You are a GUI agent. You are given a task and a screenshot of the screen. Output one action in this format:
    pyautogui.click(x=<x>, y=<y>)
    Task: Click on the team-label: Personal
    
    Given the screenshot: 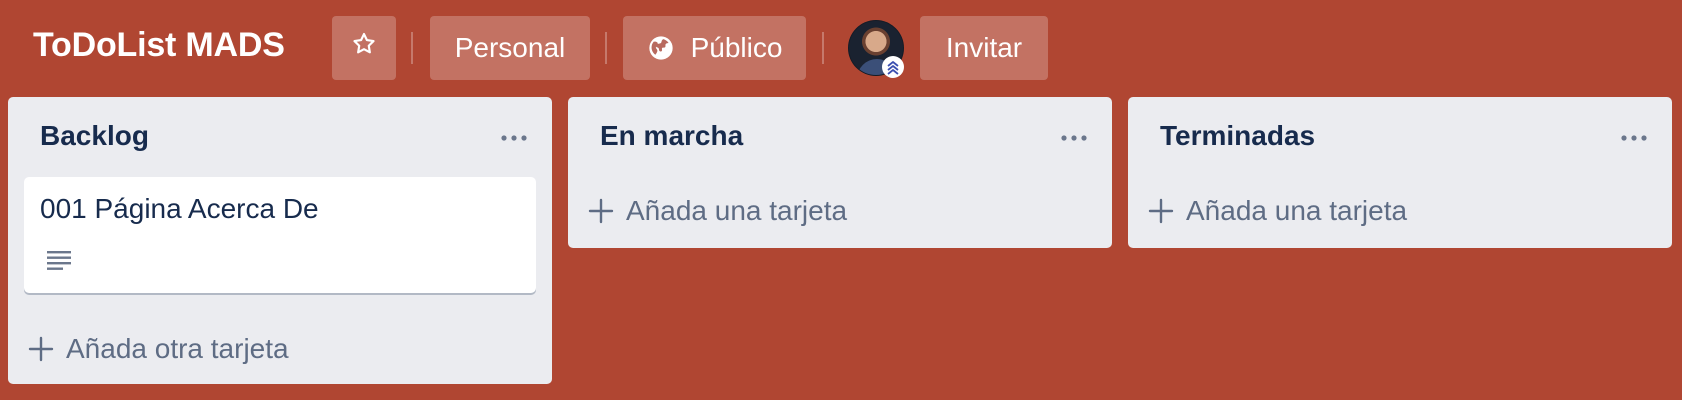 What is the action you would take?
    pyautogui.click(x=510, y=47)
    